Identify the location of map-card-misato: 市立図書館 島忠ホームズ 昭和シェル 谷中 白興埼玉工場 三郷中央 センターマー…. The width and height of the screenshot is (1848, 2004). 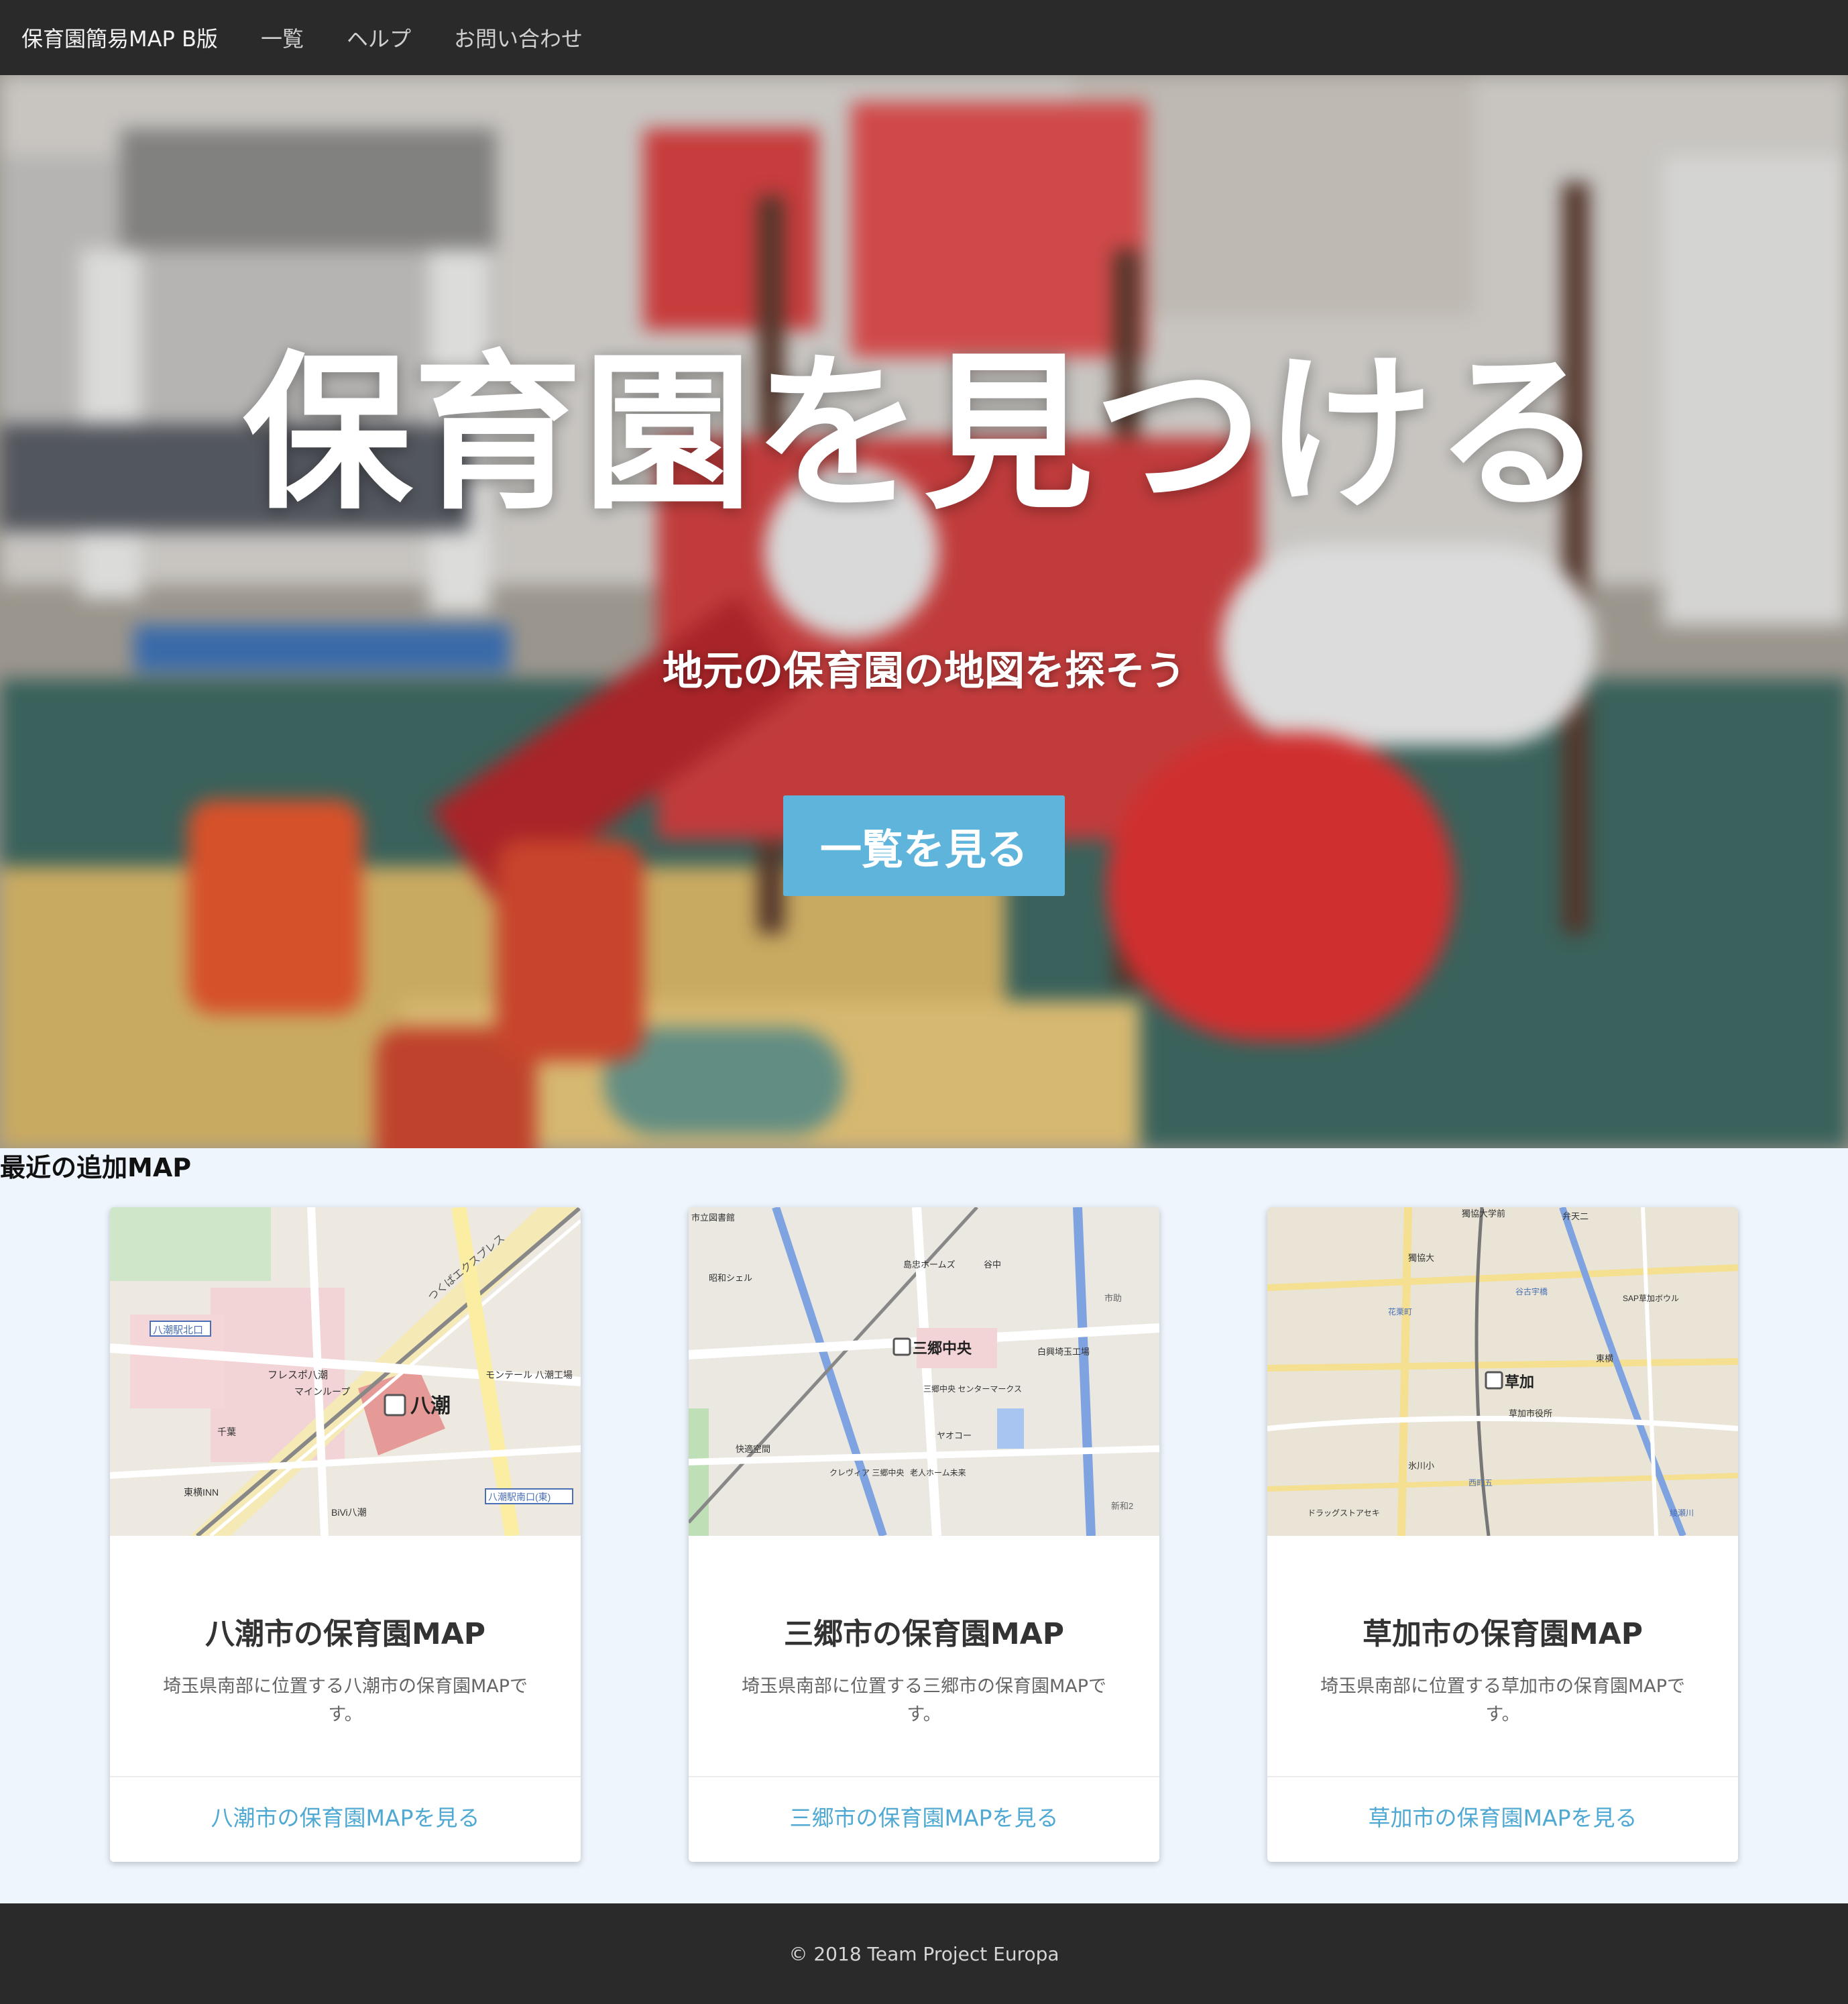
(924, 1534).